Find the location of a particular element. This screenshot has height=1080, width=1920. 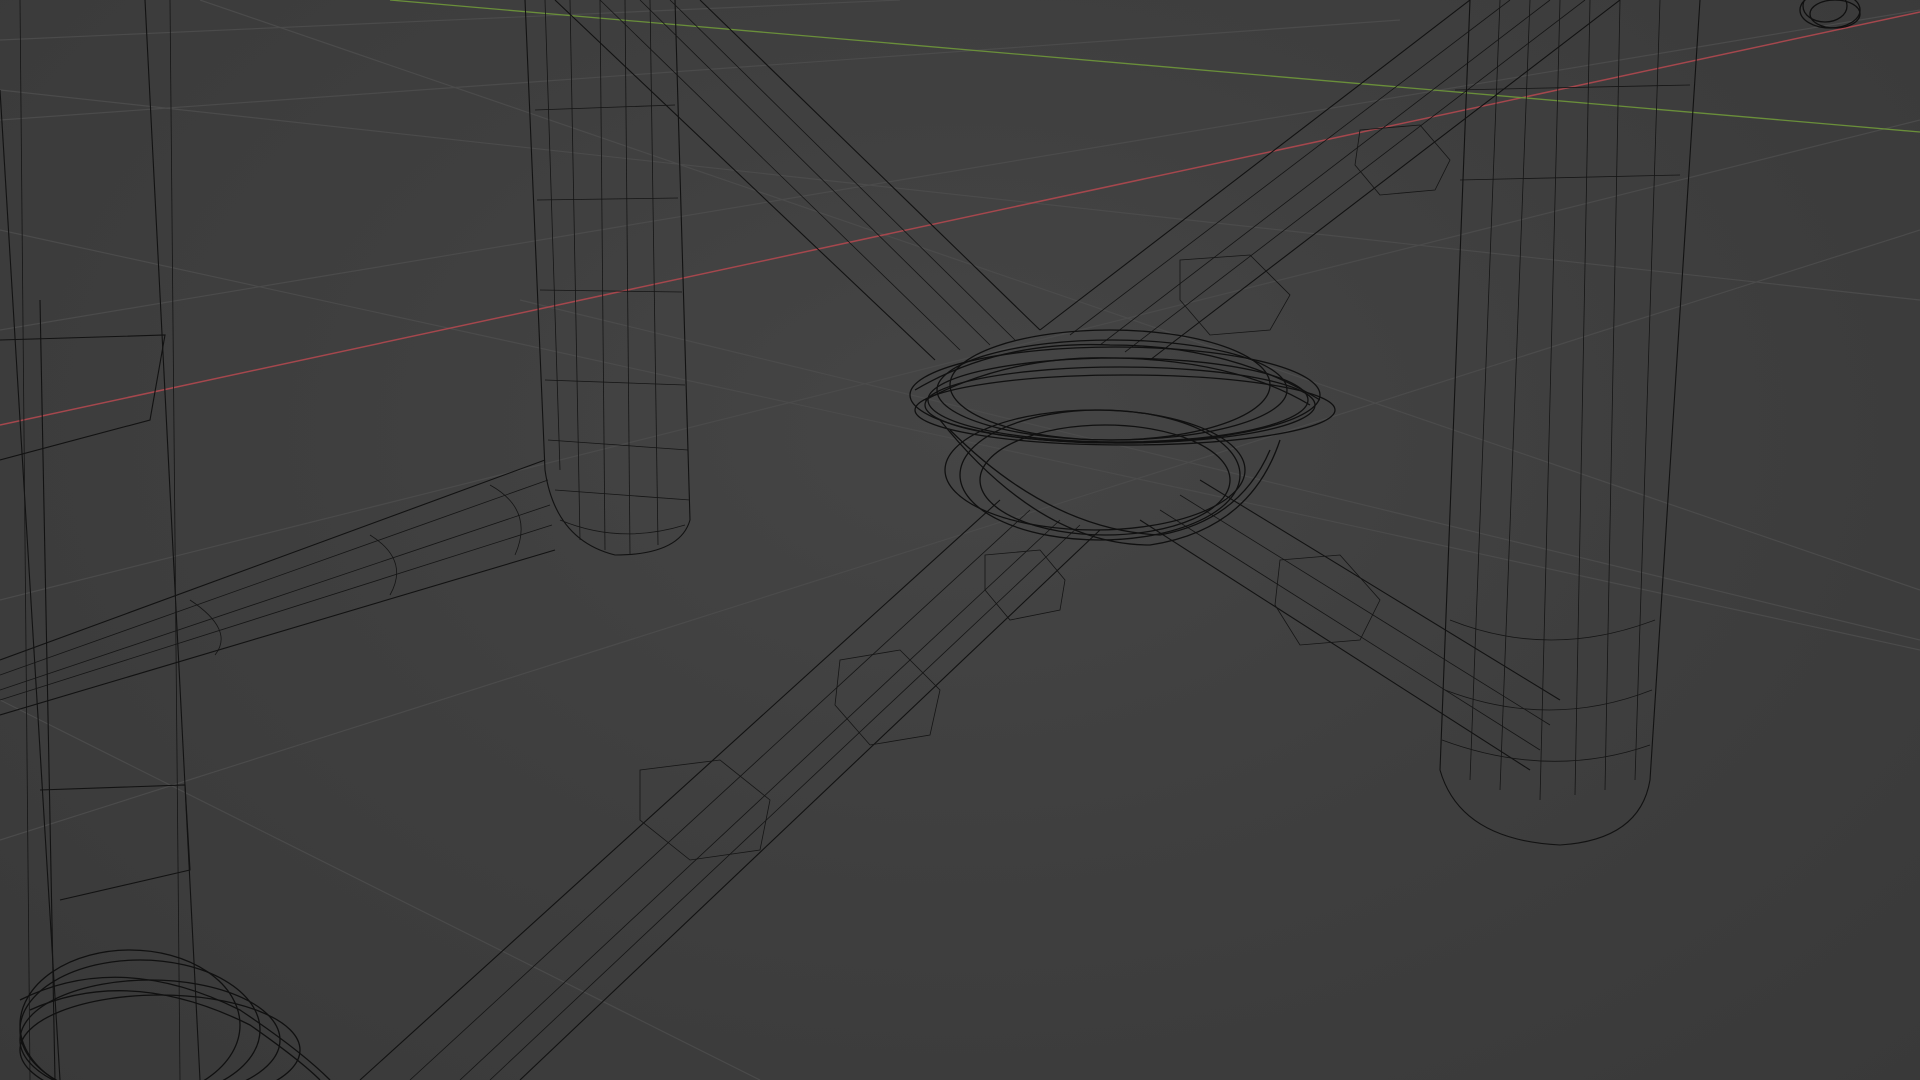

mesh-left-leg is located at coordinates (100, 540).